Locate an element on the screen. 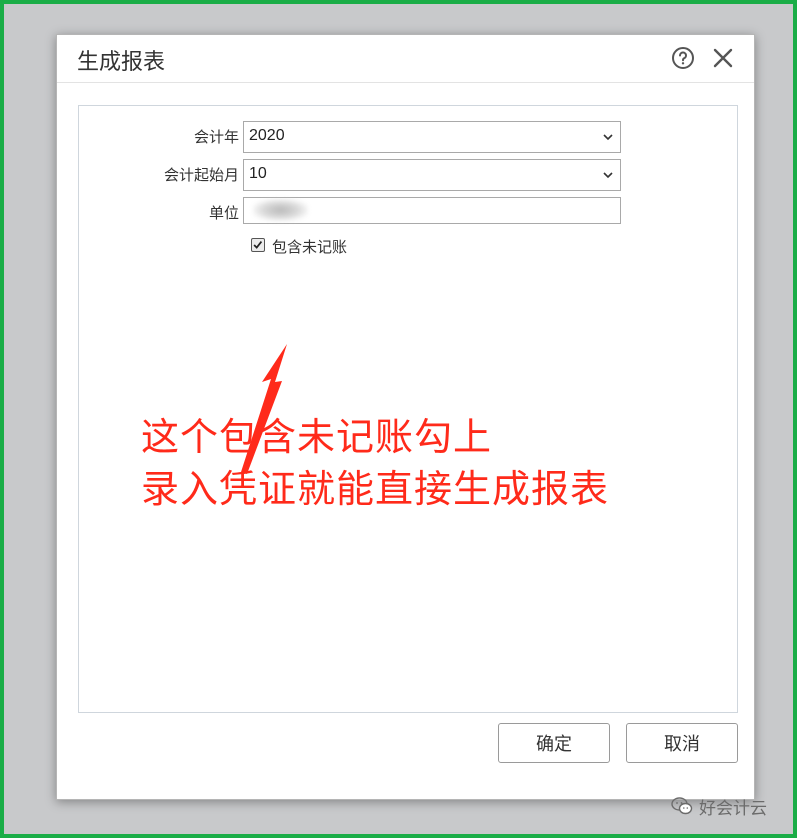 The width and height of the screenshot is (797, 838). start-month-select: 10 is located at coordinates (432, 175).